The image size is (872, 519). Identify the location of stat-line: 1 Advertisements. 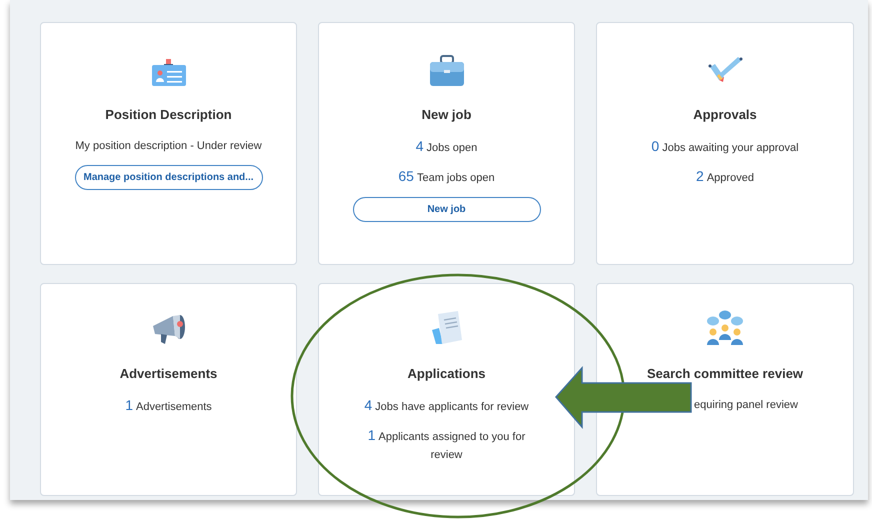
(168, 405).